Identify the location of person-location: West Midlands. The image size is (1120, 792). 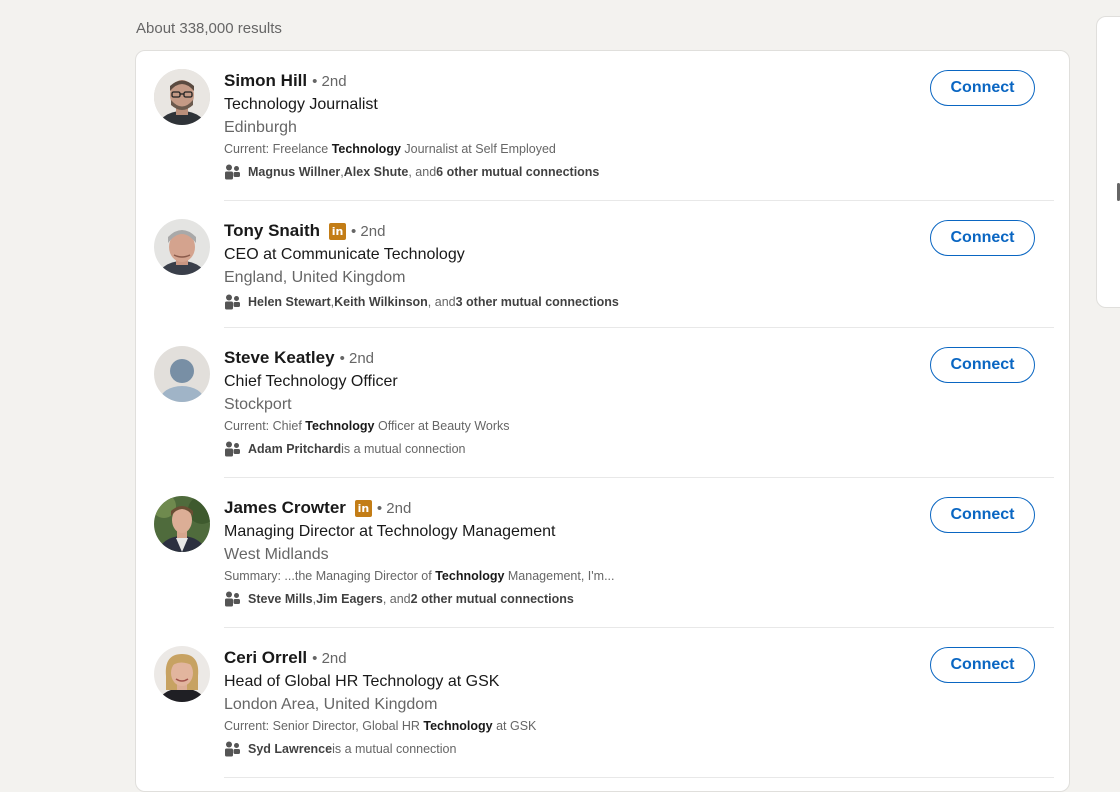
(276, 554).